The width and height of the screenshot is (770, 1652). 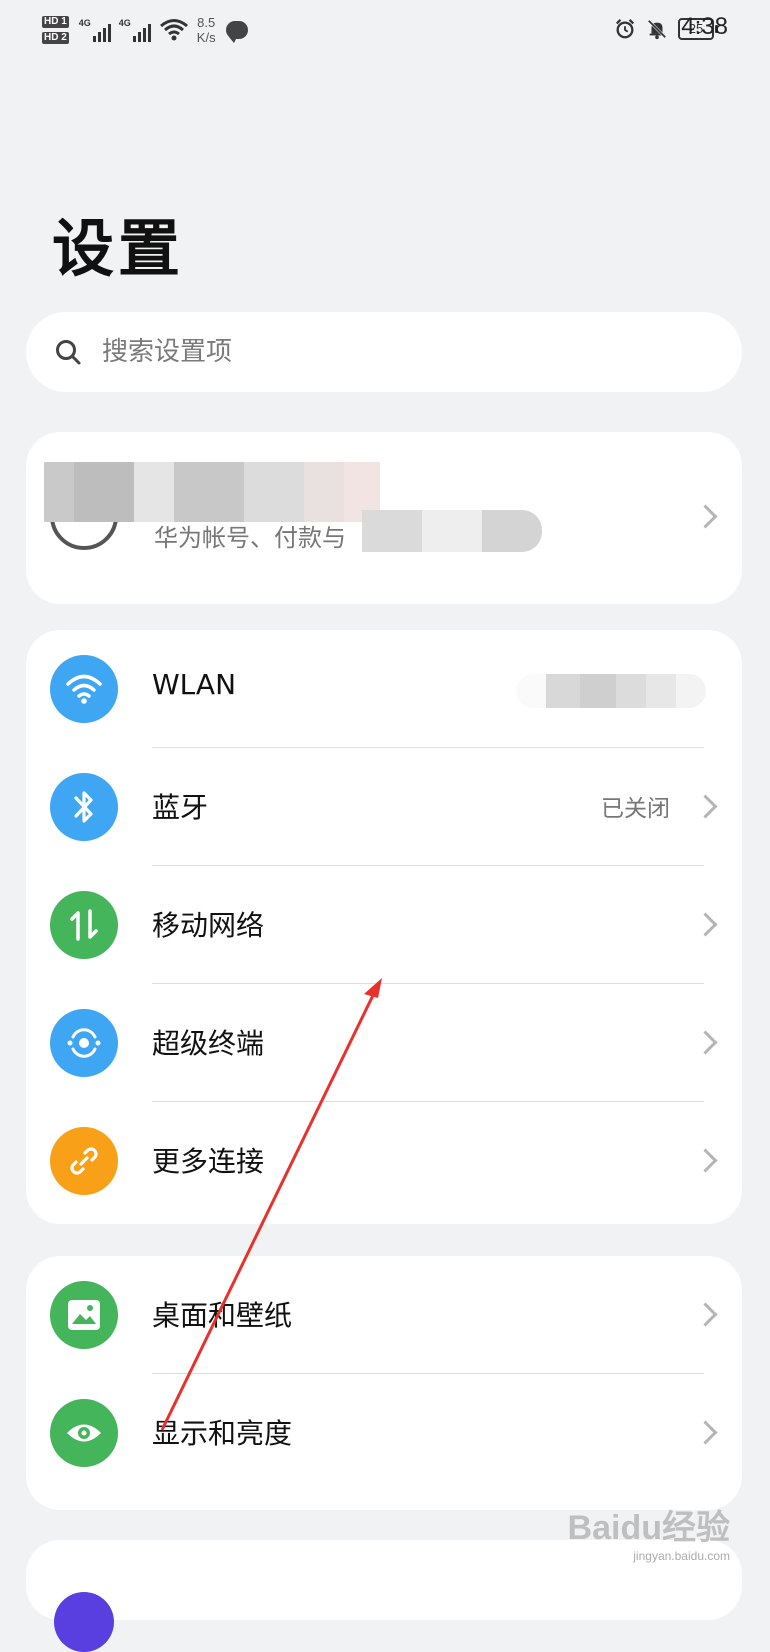 What do you see at coordinates (681, 1556) in the screenshot?
I see `watermark-sub: jingyan.baidu.com` at bounding box center [681, 1556].